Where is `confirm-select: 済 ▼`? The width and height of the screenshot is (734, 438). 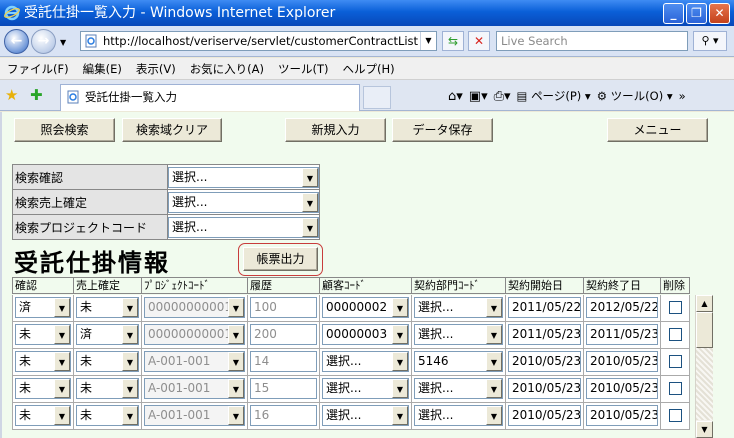 confirm-select: 済 ▼ is located at coordinates (43, 307).